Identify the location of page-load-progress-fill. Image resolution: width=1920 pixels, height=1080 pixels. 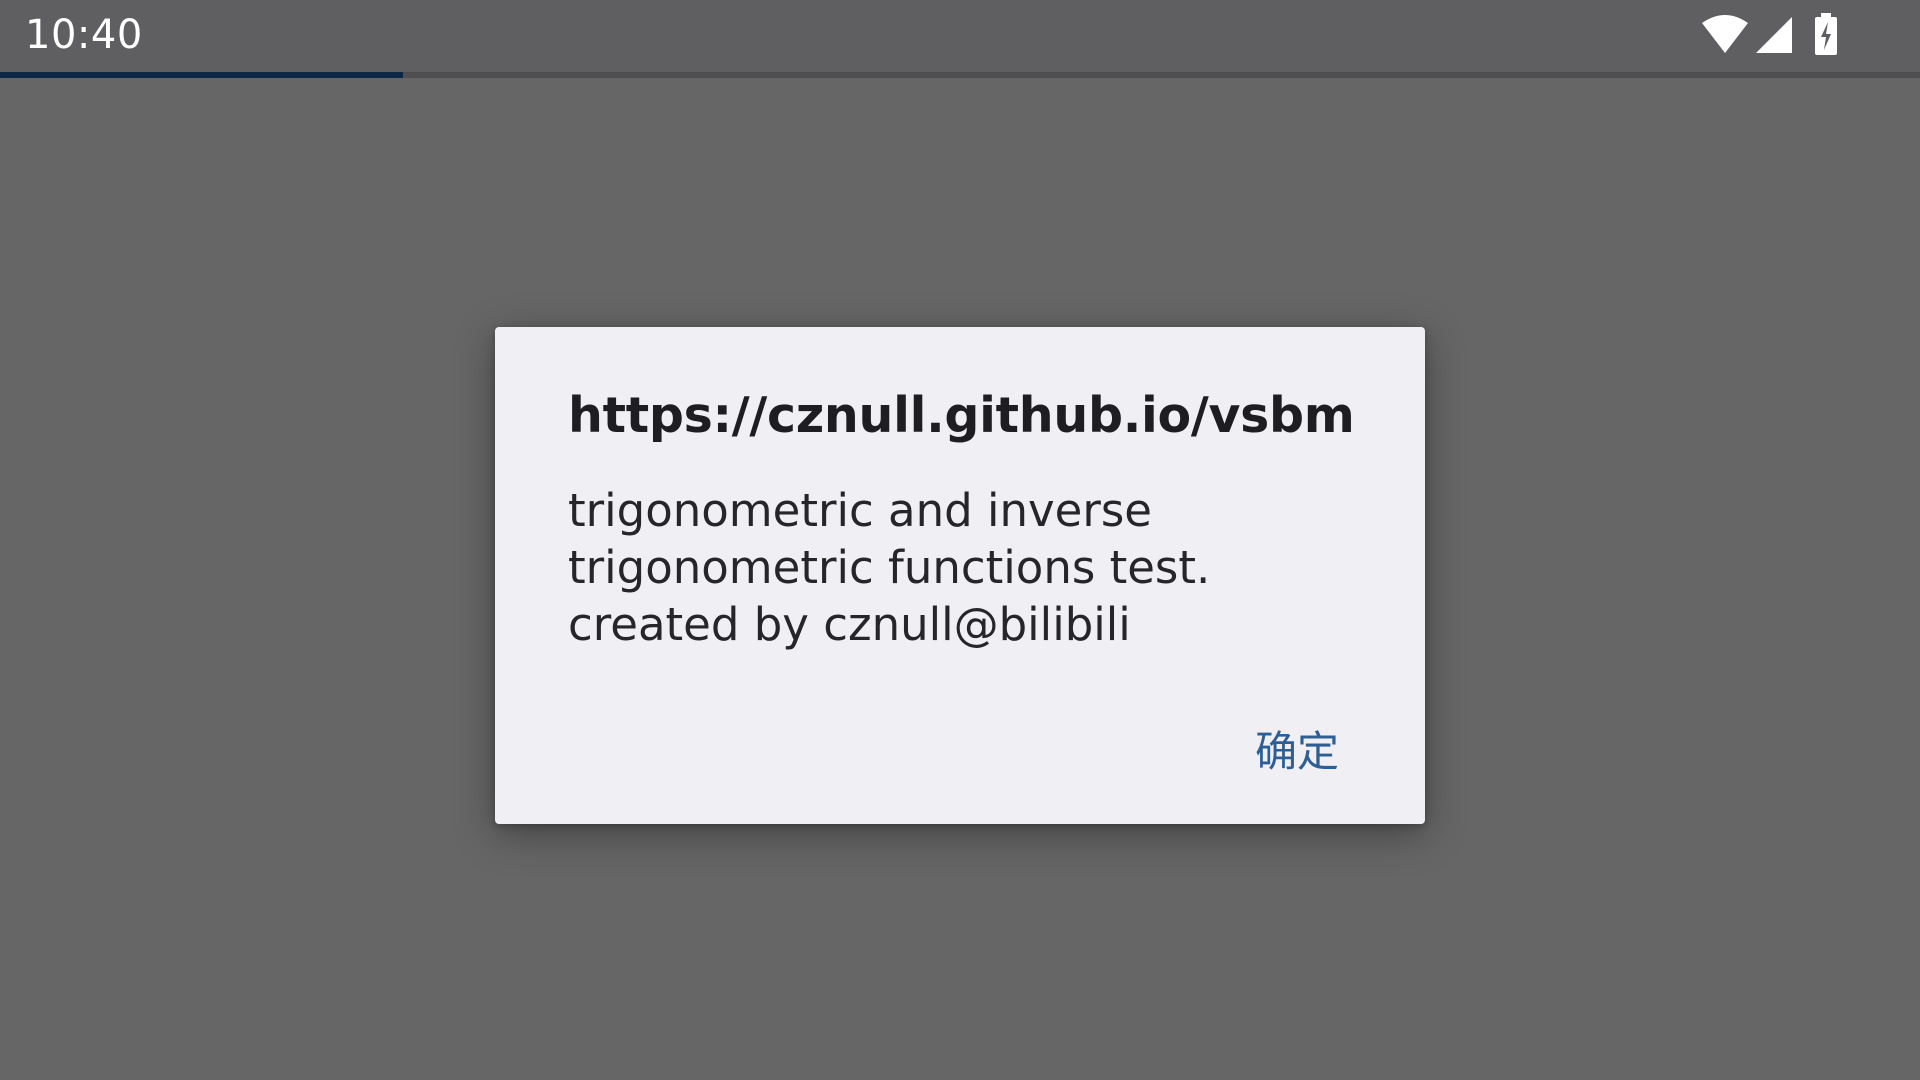
(202, 75).